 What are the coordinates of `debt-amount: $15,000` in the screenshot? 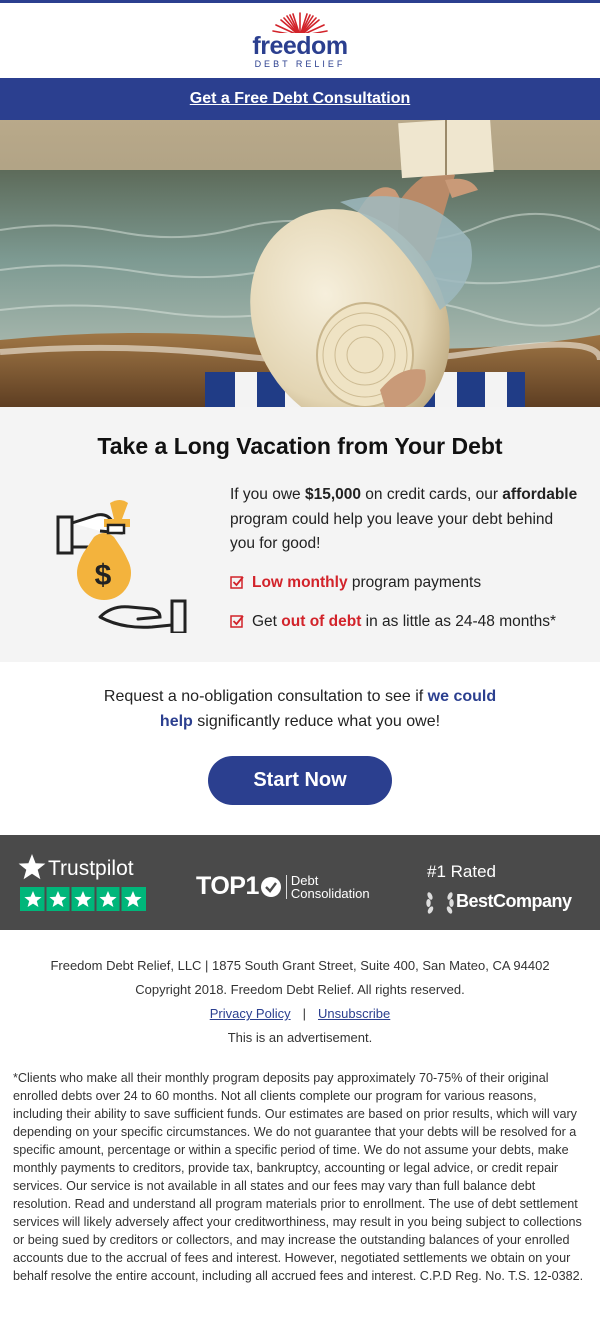 It's located at (332, 494).